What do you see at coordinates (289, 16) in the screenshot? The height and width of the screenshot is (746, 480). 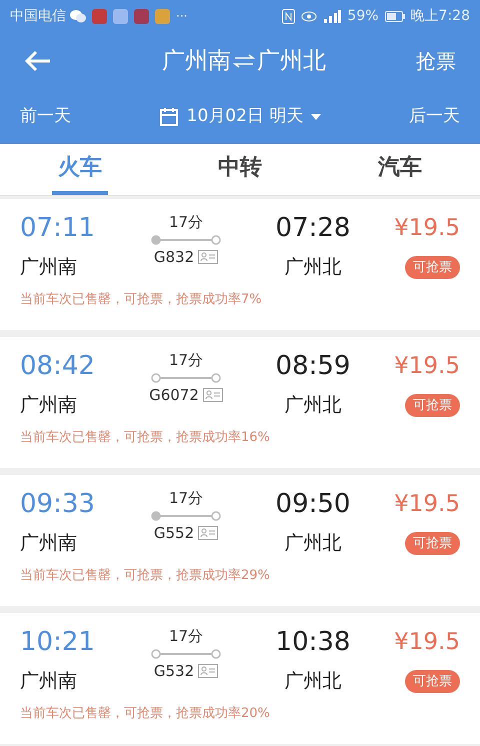 I see `nfc-icon` at bounding box center [289, 16].